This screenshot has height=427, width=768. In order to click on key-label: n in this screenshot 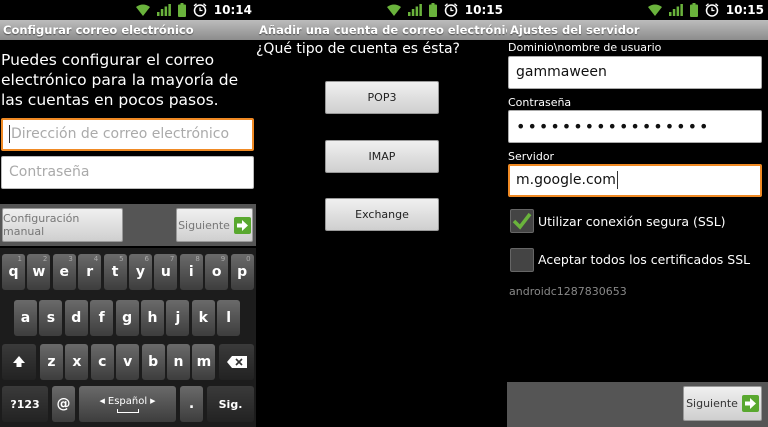, I will do `click(178, 362)`.